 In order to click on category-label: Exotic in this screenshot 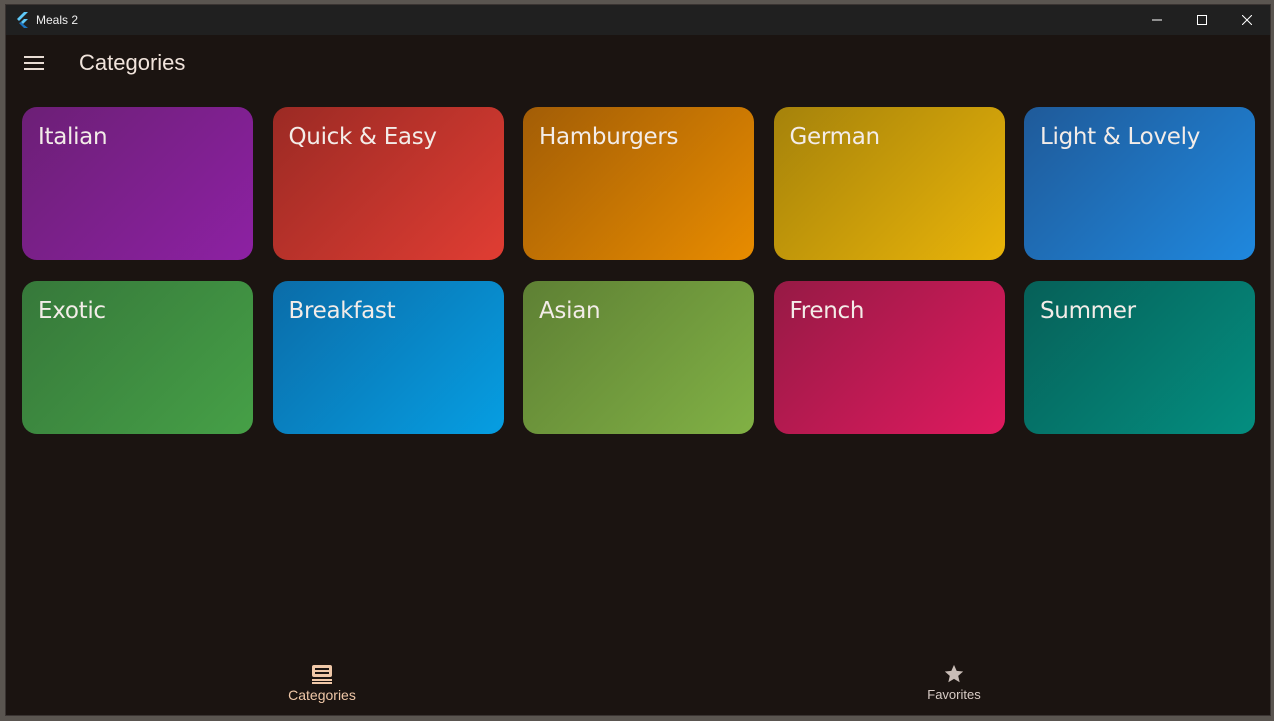, I will do `click(72, 311)`.